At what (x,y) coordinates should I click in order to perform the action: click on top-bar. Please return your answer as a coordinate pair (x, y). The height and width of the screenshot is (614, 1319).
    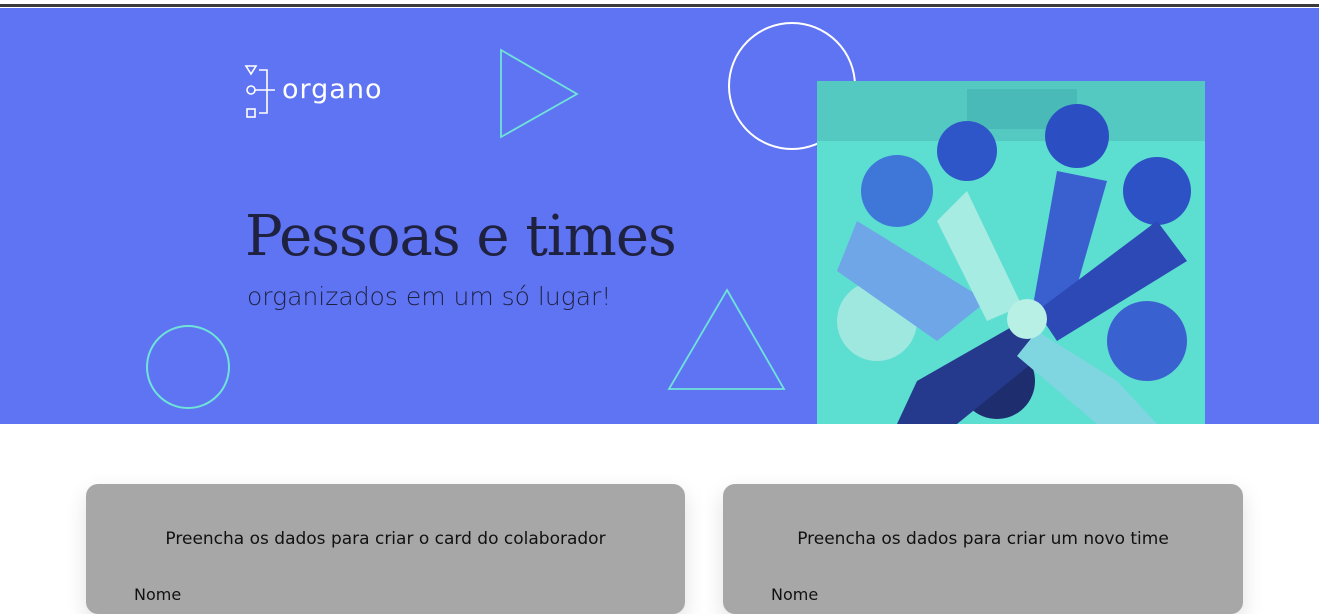
    Looking at the image, I should click on (659, 4).